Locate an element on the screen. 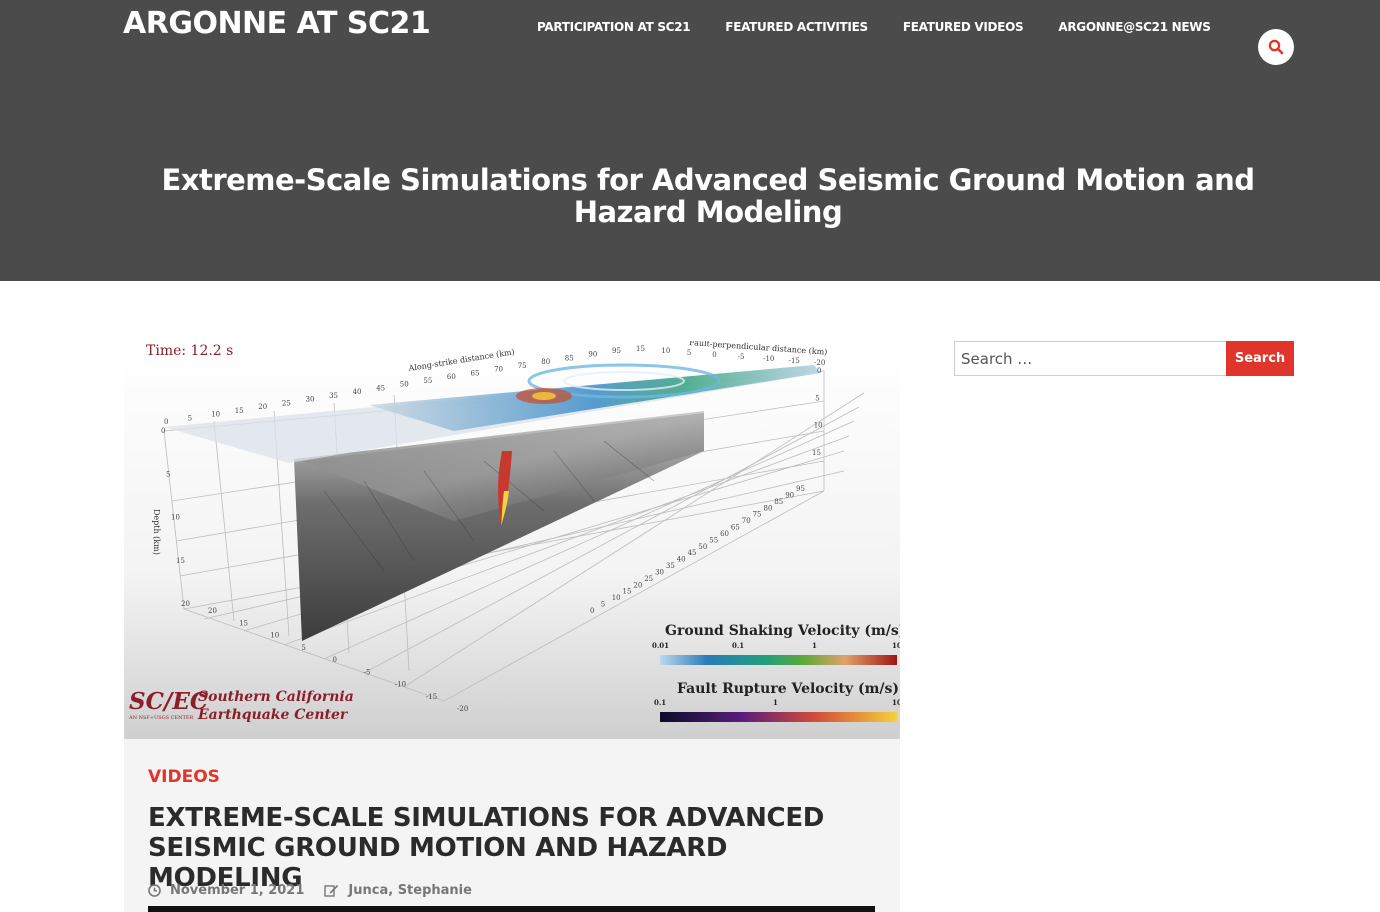 The height and width of the screenshot is (912, 1380). ground-velocity-colorbar is located at coordinates (778, 660).